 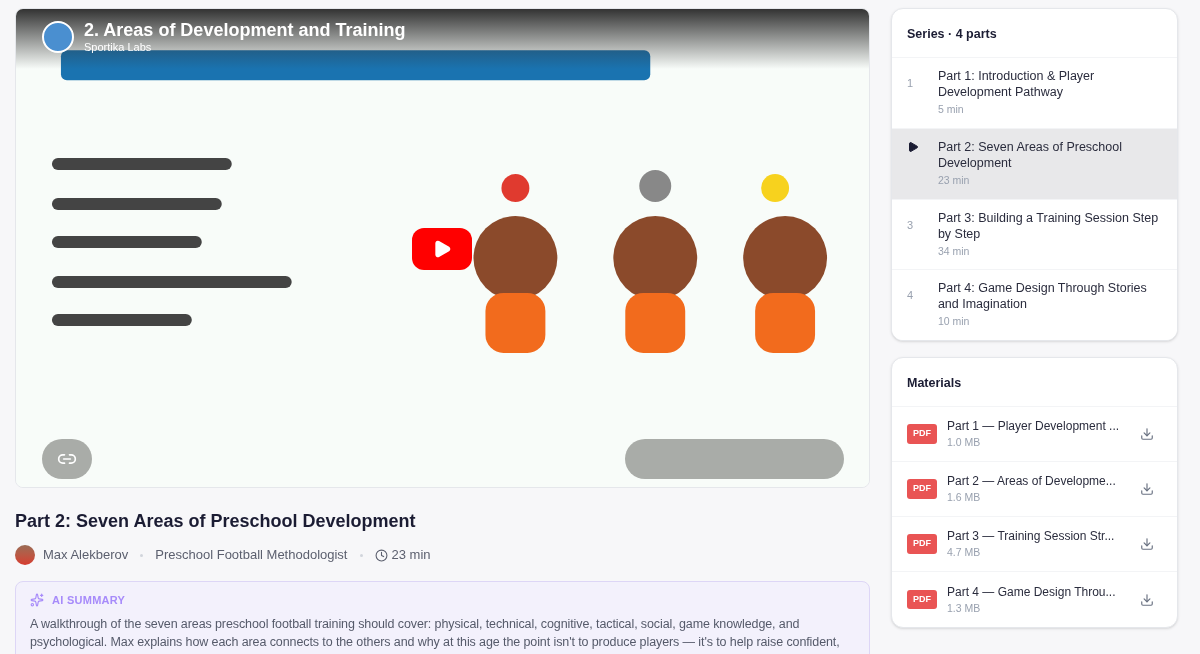 What do you see at coordinates (952, 34) in the screenshot?
I see `series-title: Series · 4 parts` at bounding box center [952, 34].